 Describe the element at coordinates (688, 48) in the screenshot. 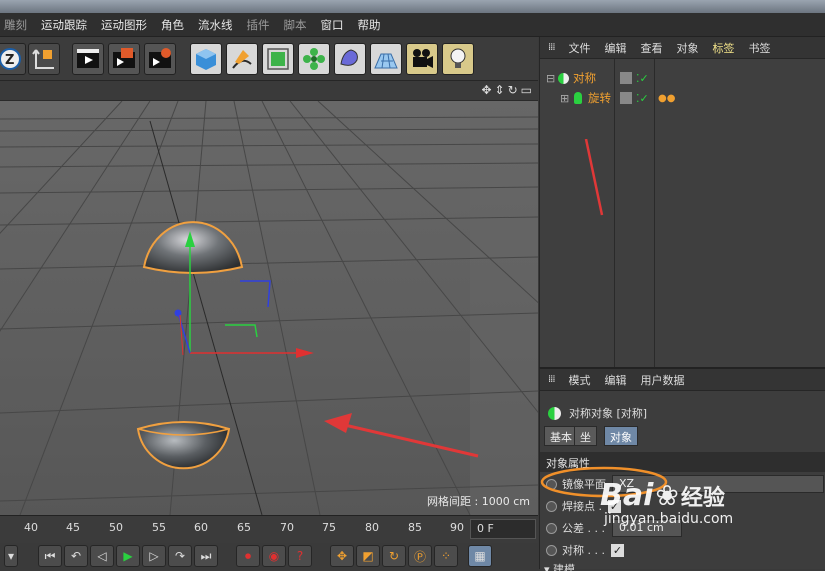

I see `om-menu-objects: 对象` at that location.